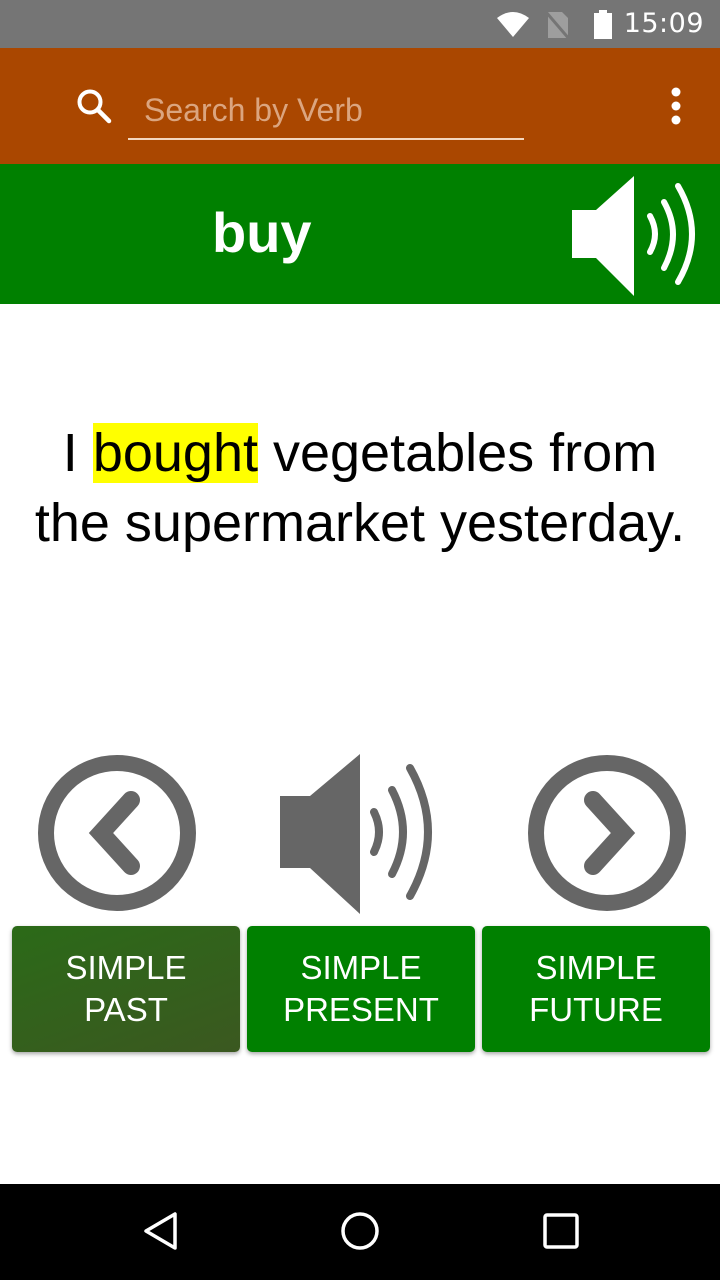 This screenshot has height=1280, width=720. What do you see at coordinates (326, 111) in the screenshot?
I see `search-input` at bounding box center [326, 111].